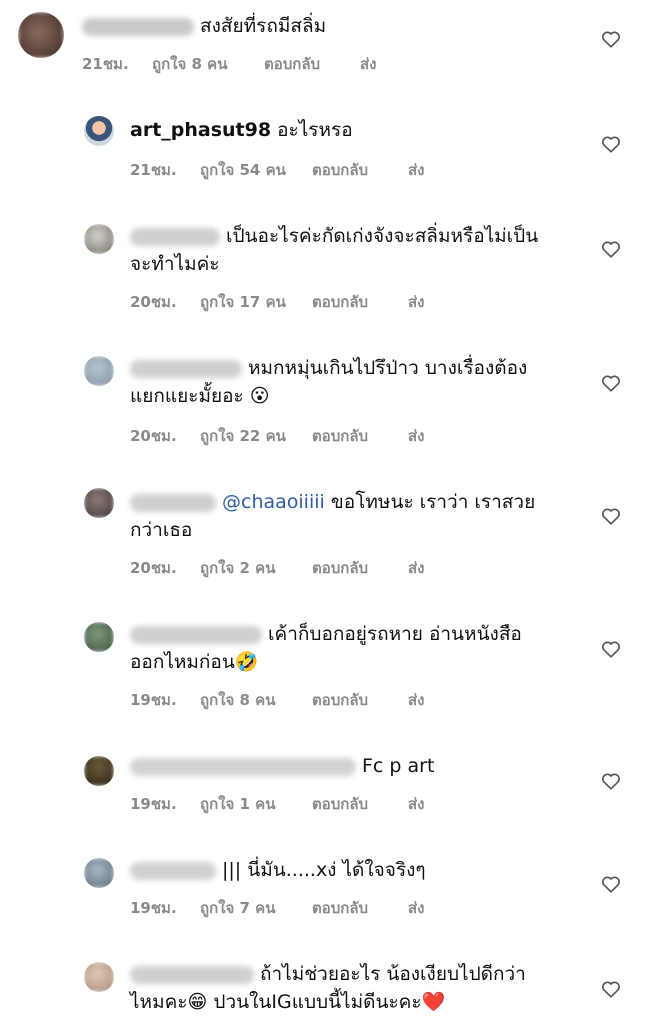  I want to click on like-count: ถูกใจ 1 คน, so click(256, 804).